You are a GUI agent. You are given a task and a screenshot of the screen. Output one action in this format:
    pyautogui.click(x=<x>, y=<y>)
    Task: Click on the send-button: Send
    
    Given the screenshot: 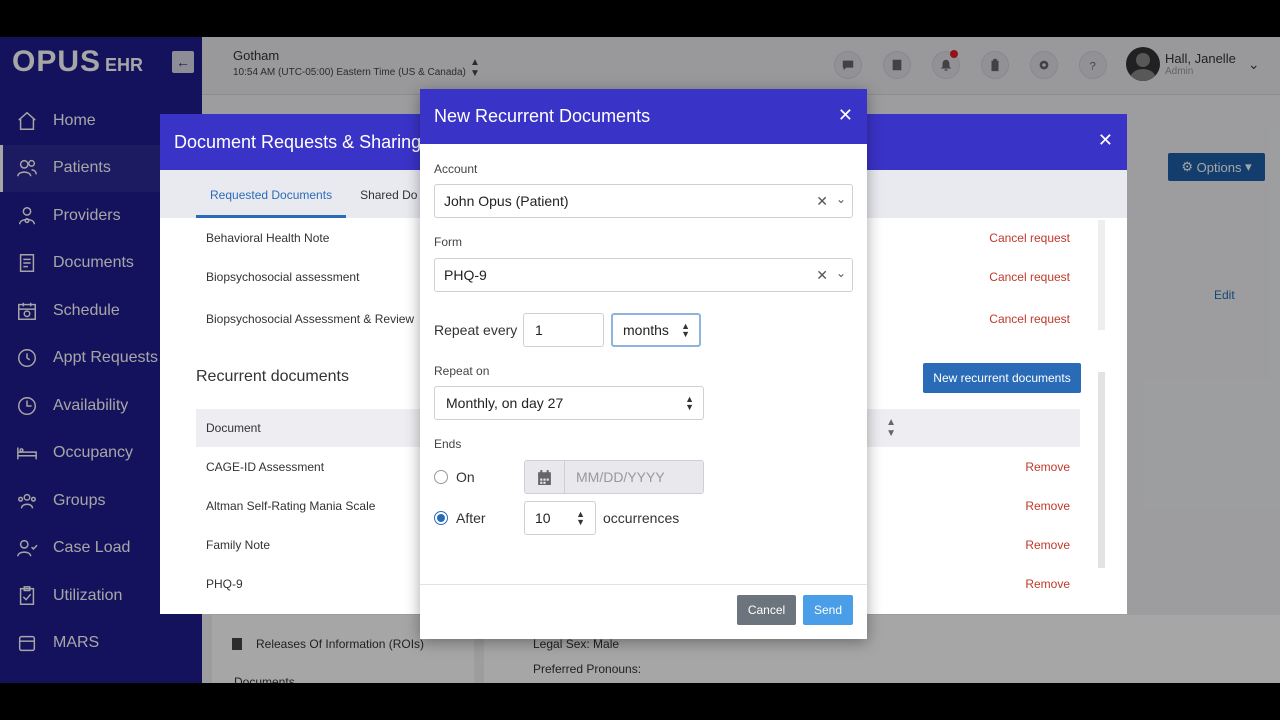 What is the action you would take?
    pyautogui.click(x=828, y=610)
    